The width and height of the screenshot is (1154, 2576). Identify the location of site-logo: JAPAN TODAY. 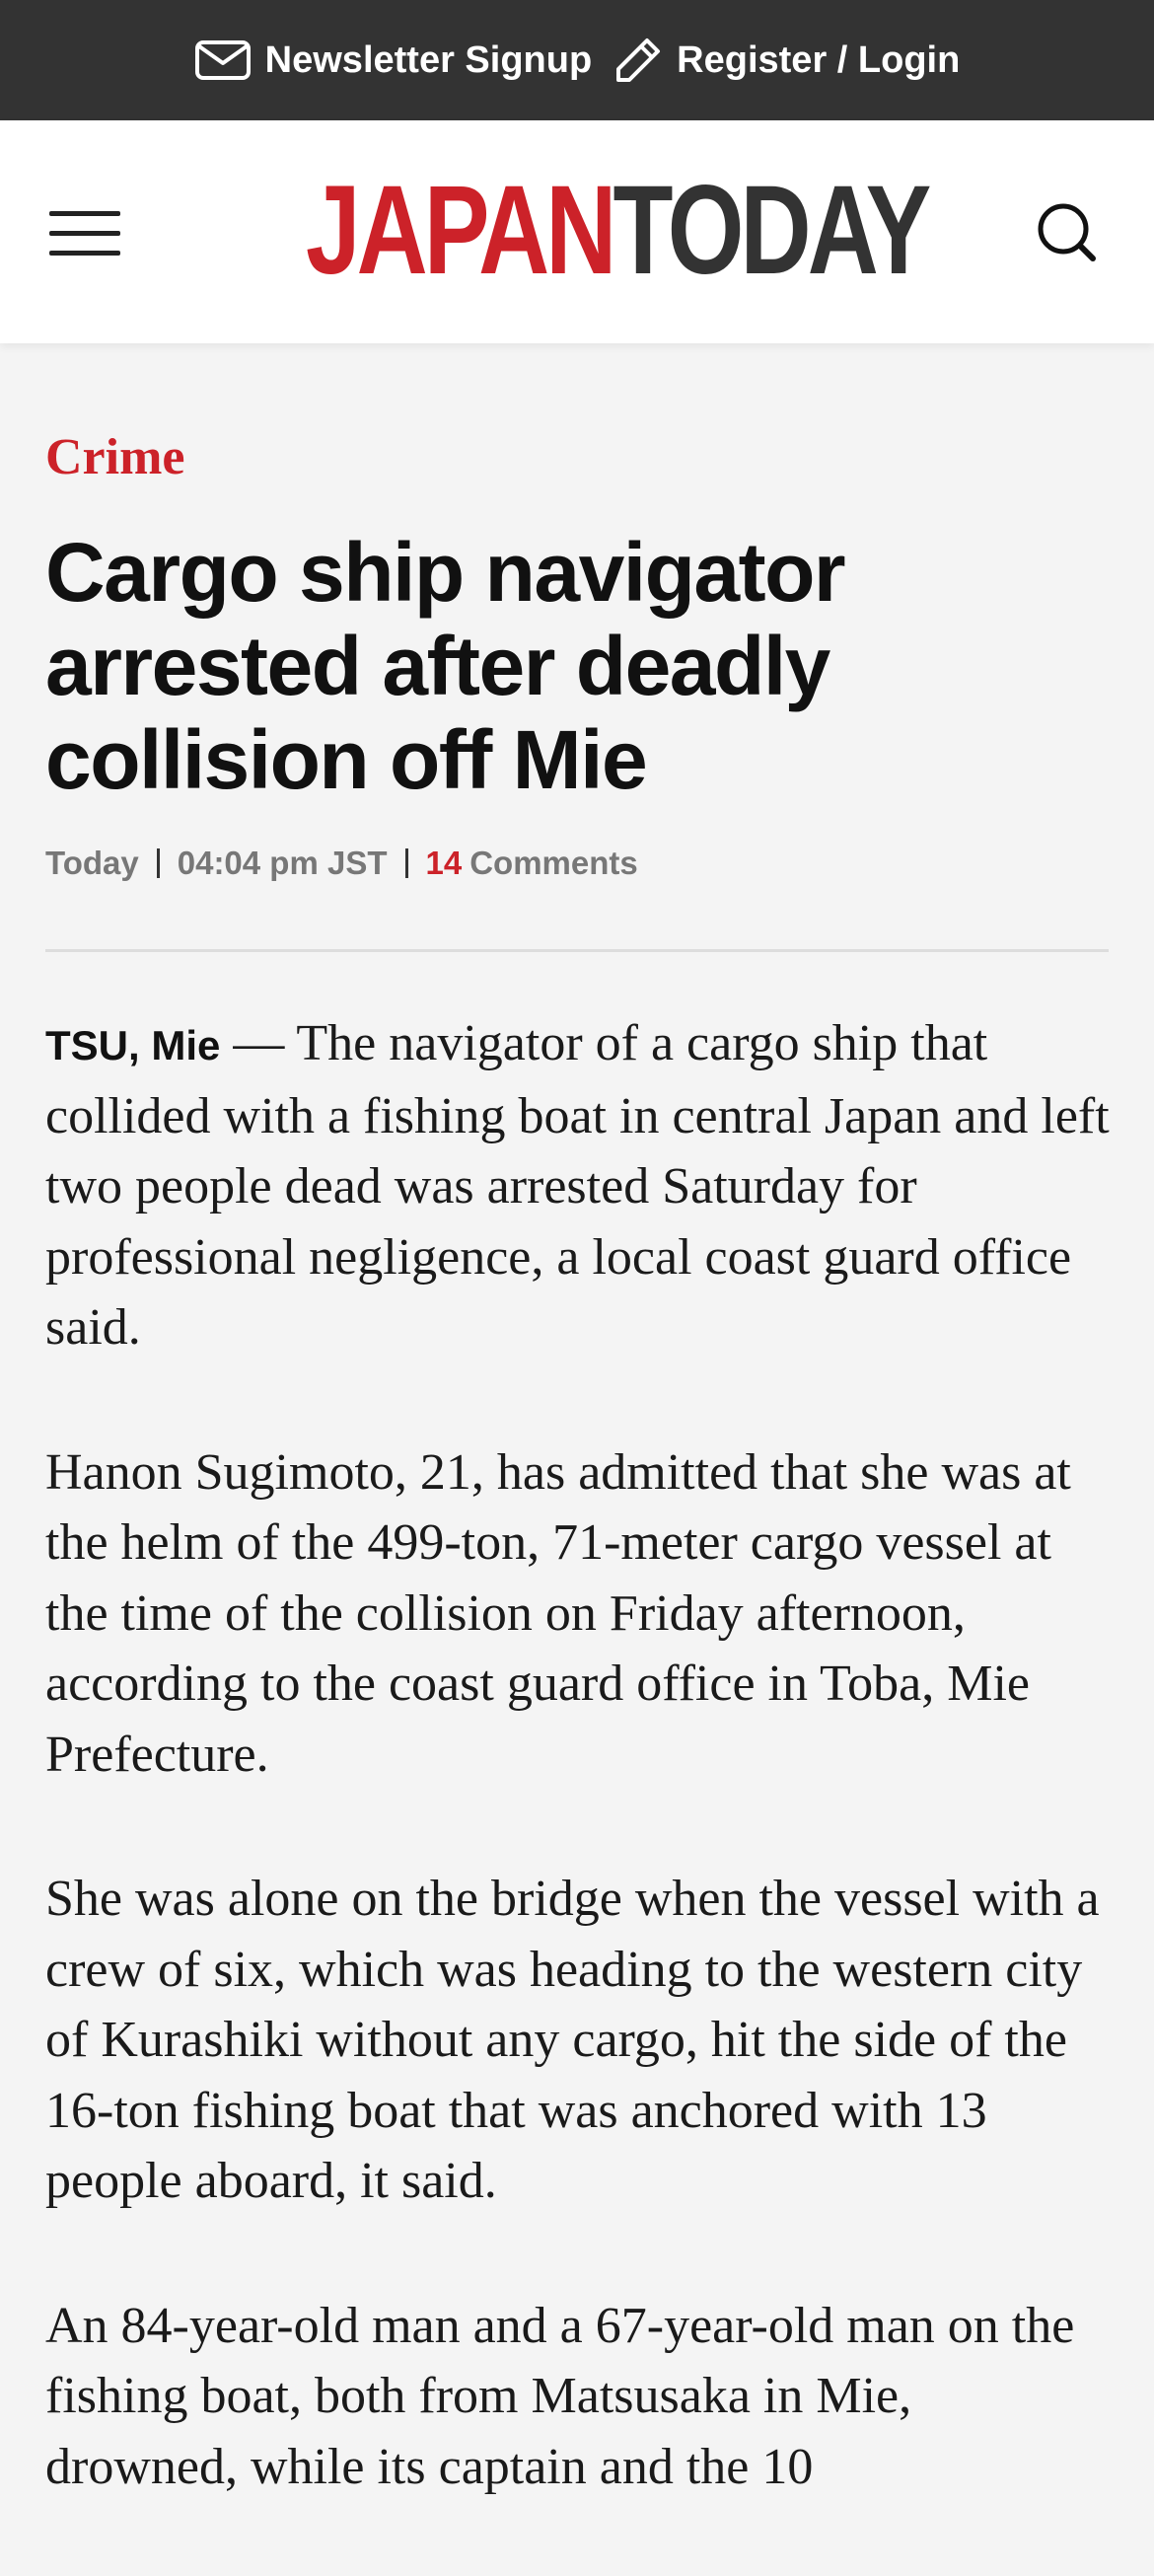
(619, 230).